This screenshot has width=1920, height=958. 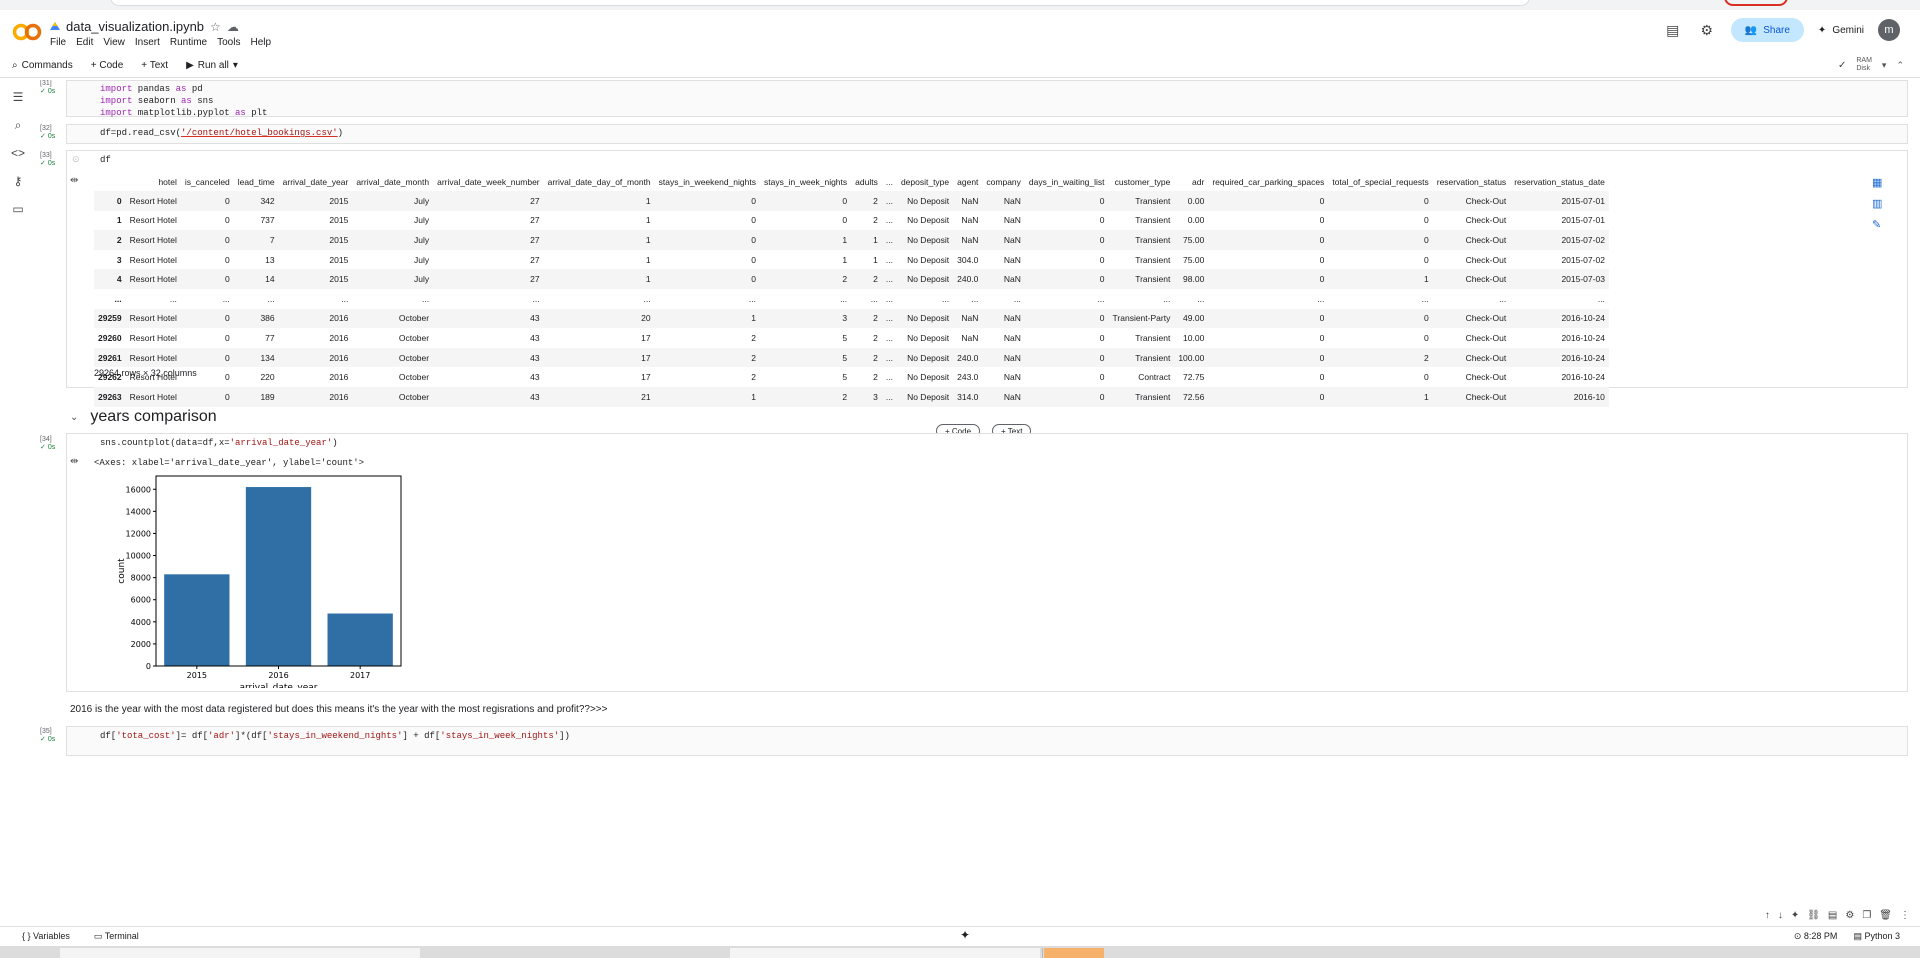 What do you see at coordinates (1866, 915) in the screenshot?
I see `mirror-icon: ❐` at bounding box center [1866, 915].